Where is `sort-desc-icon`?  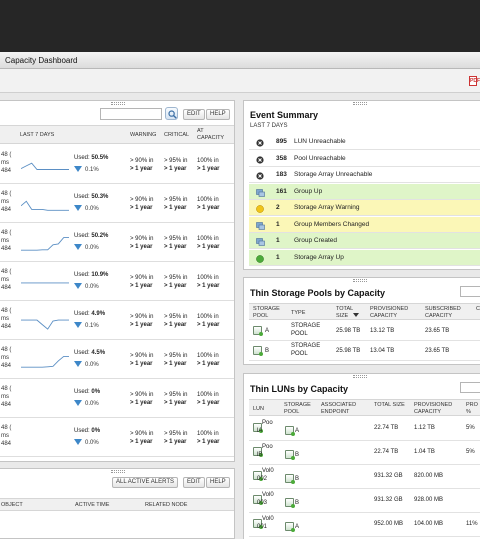
sort-desc-icon is located at coordinates (356, 315).